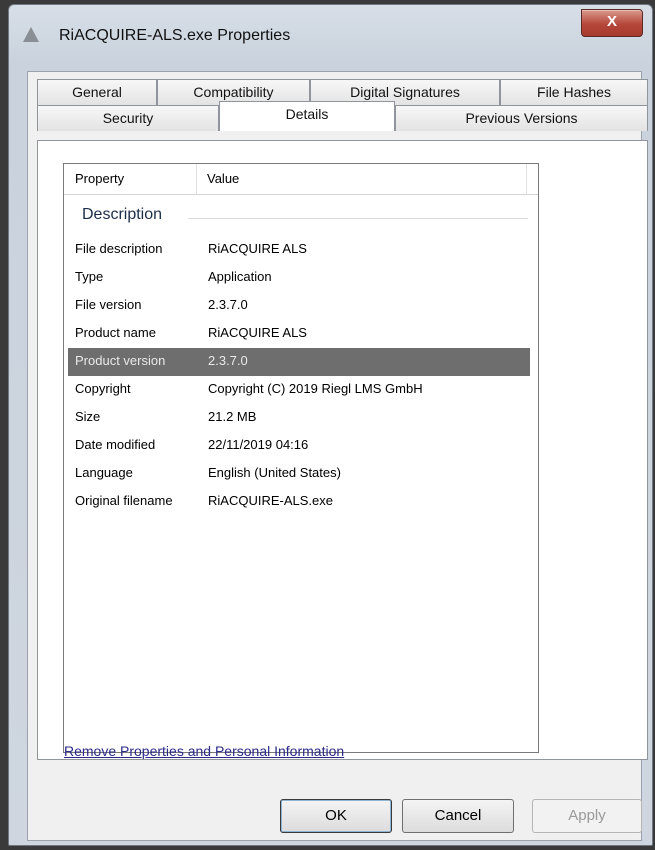 The width and height of the screenshot is (655, 850). Describe the element at coordinates (299, 362) in the screenshot. I see `table-row-selected: Product version 2.3.7.0` at that location.